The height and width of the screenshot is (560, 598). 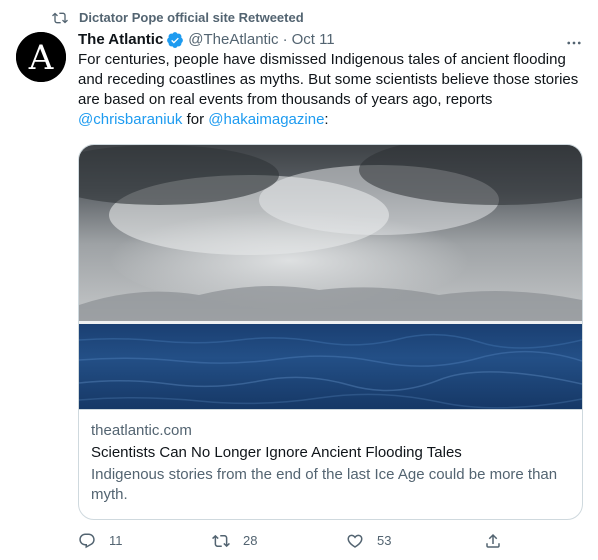 What do you see at coordinates (326, 119) in the screenshot?
I see `tweet-suffix: :` at bounding box center [326, 119].